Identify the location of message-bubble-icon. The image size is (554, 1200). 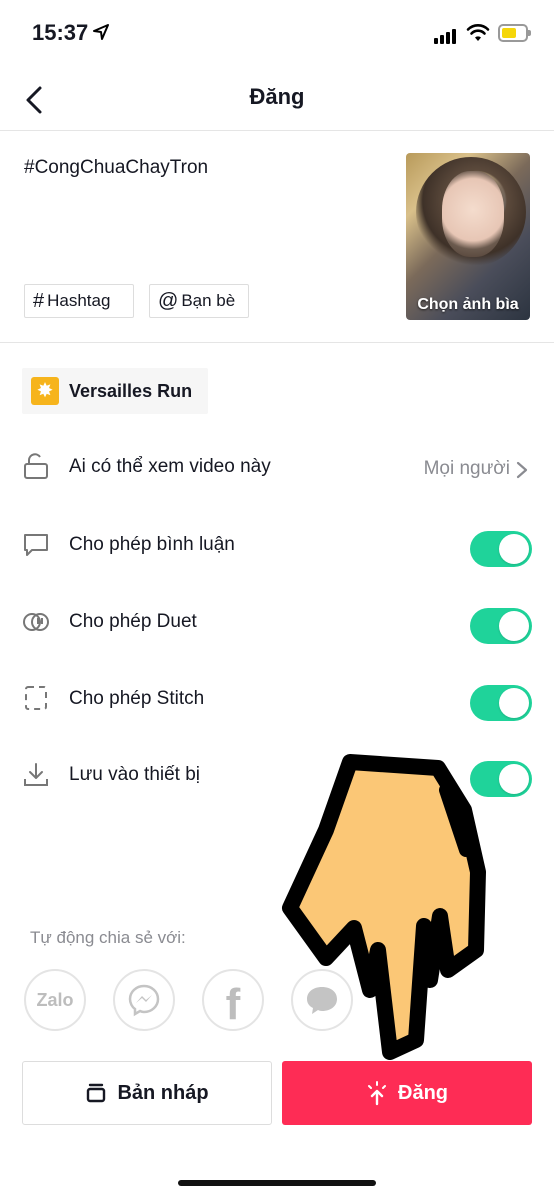
(322, 1000).